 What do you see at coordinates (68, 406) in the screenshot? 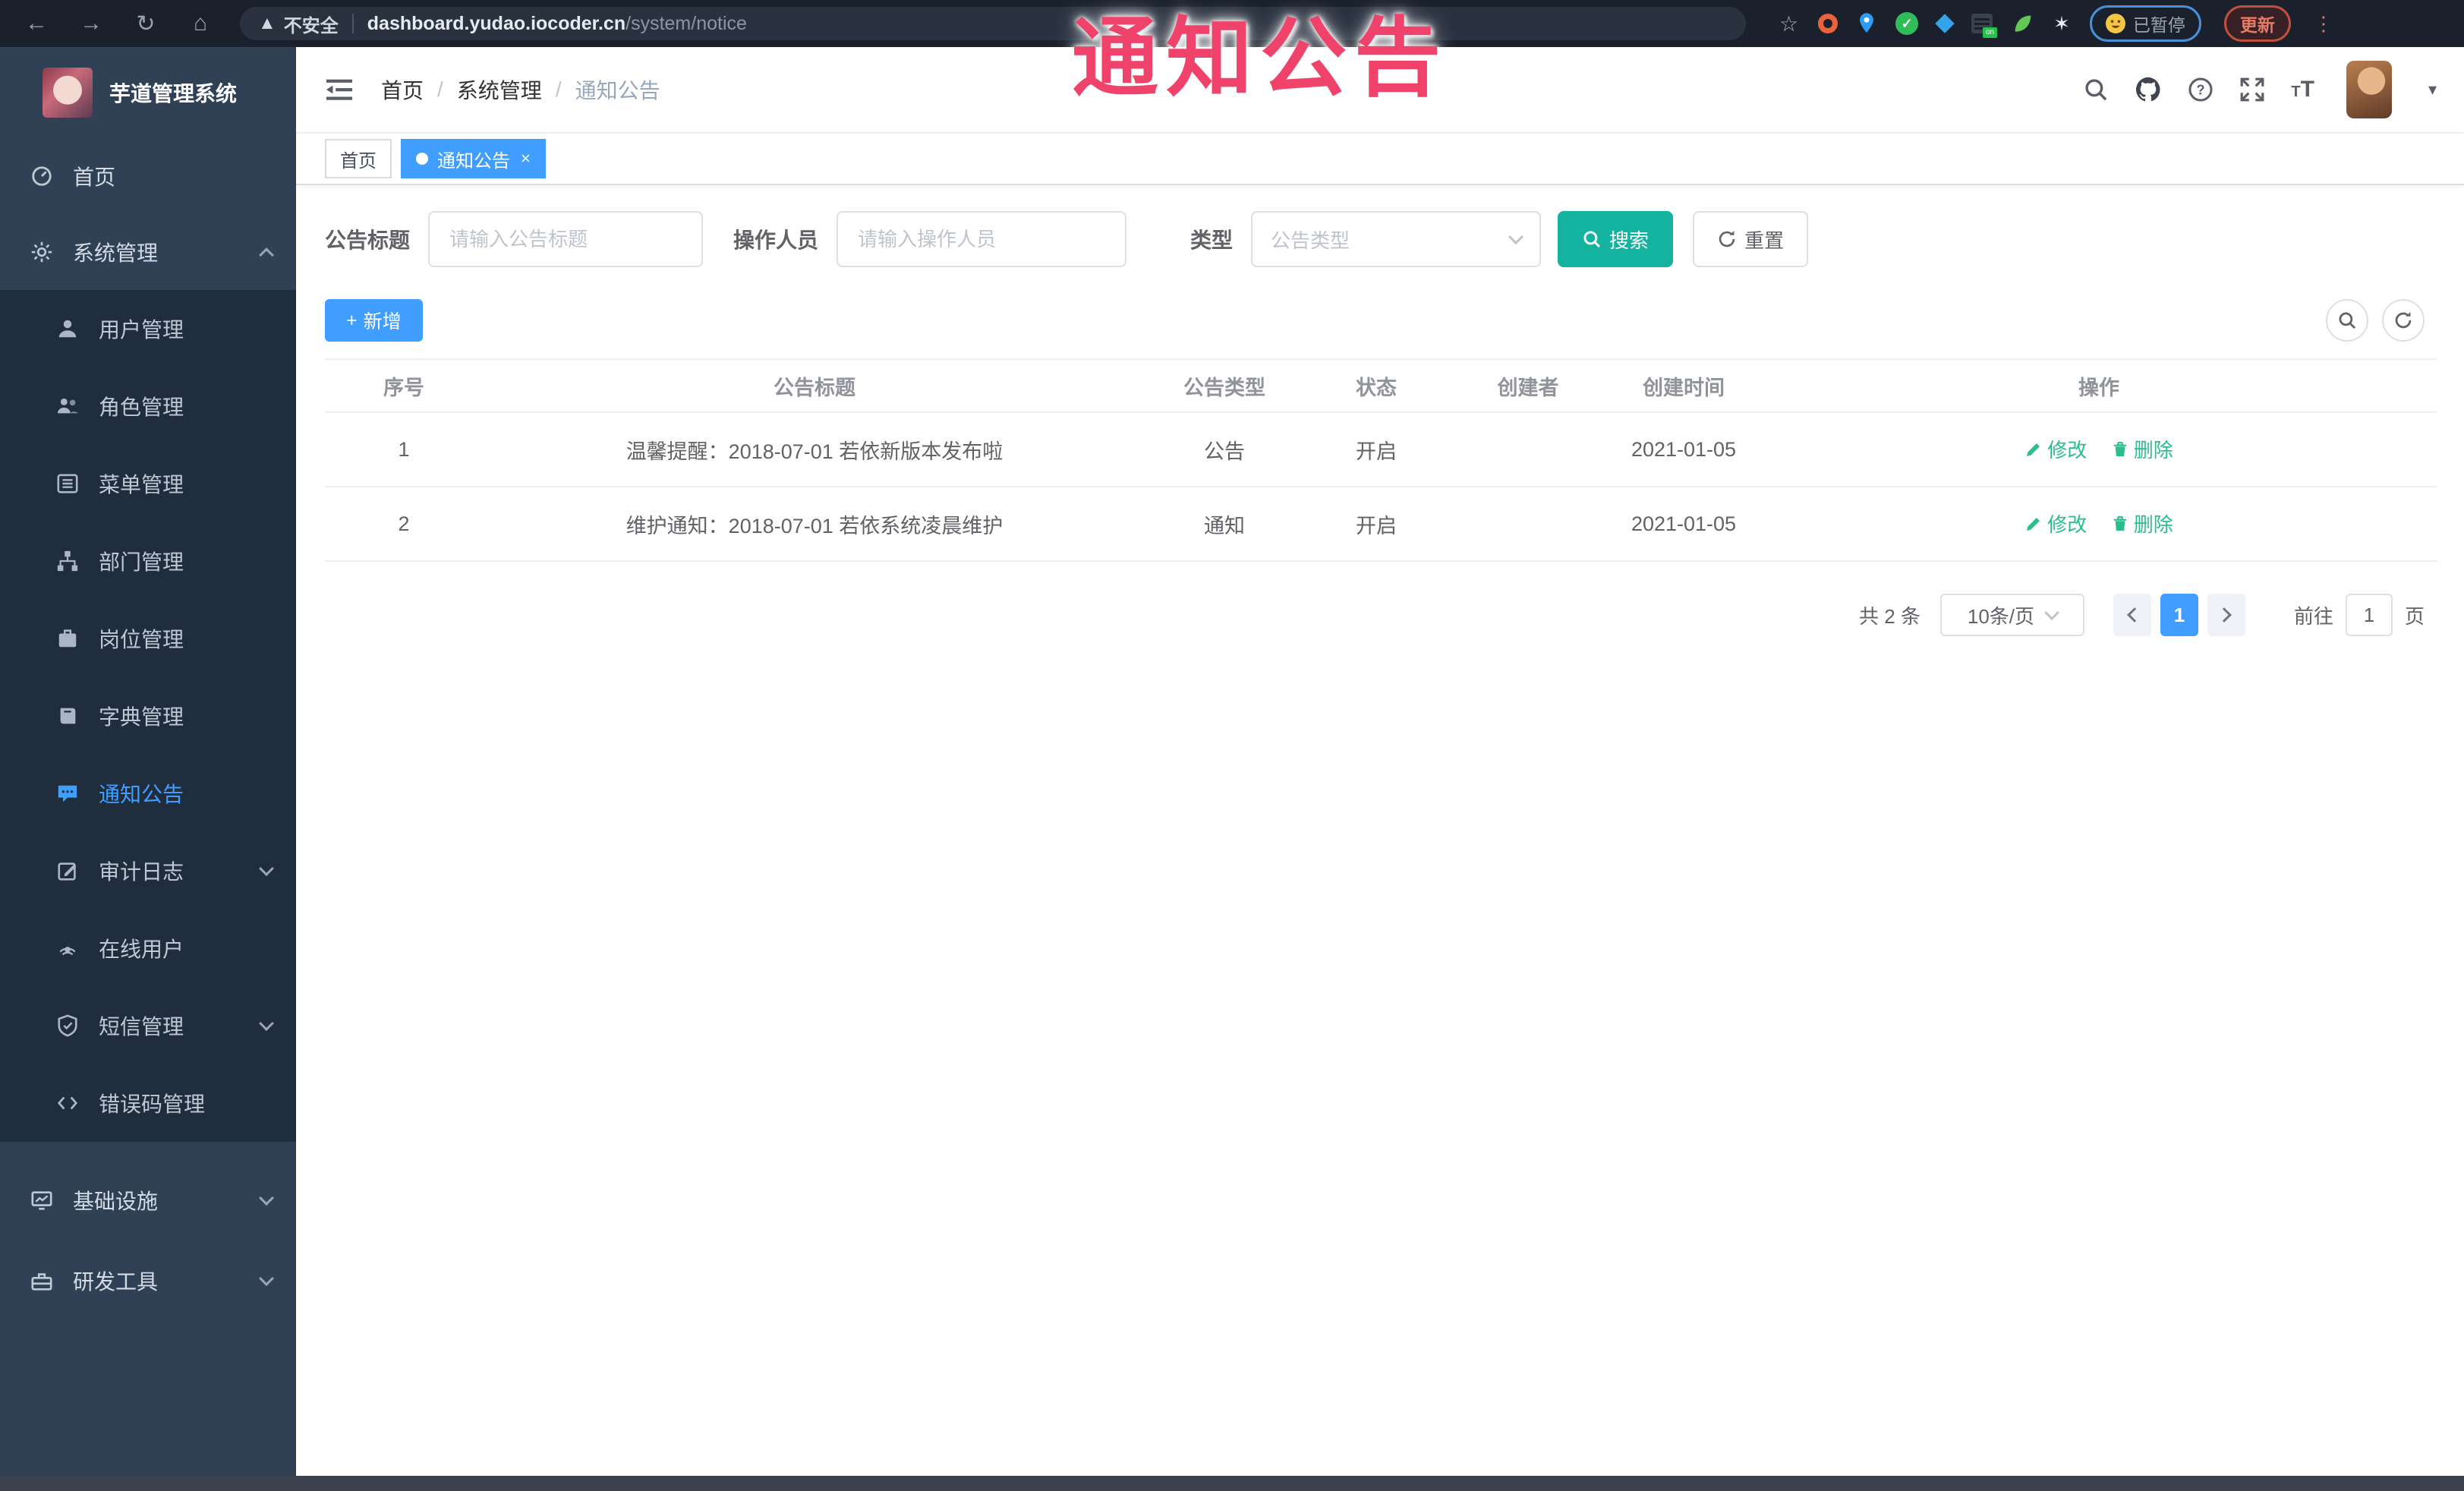
I see `roles-icon` at bounding box center [68, 406].